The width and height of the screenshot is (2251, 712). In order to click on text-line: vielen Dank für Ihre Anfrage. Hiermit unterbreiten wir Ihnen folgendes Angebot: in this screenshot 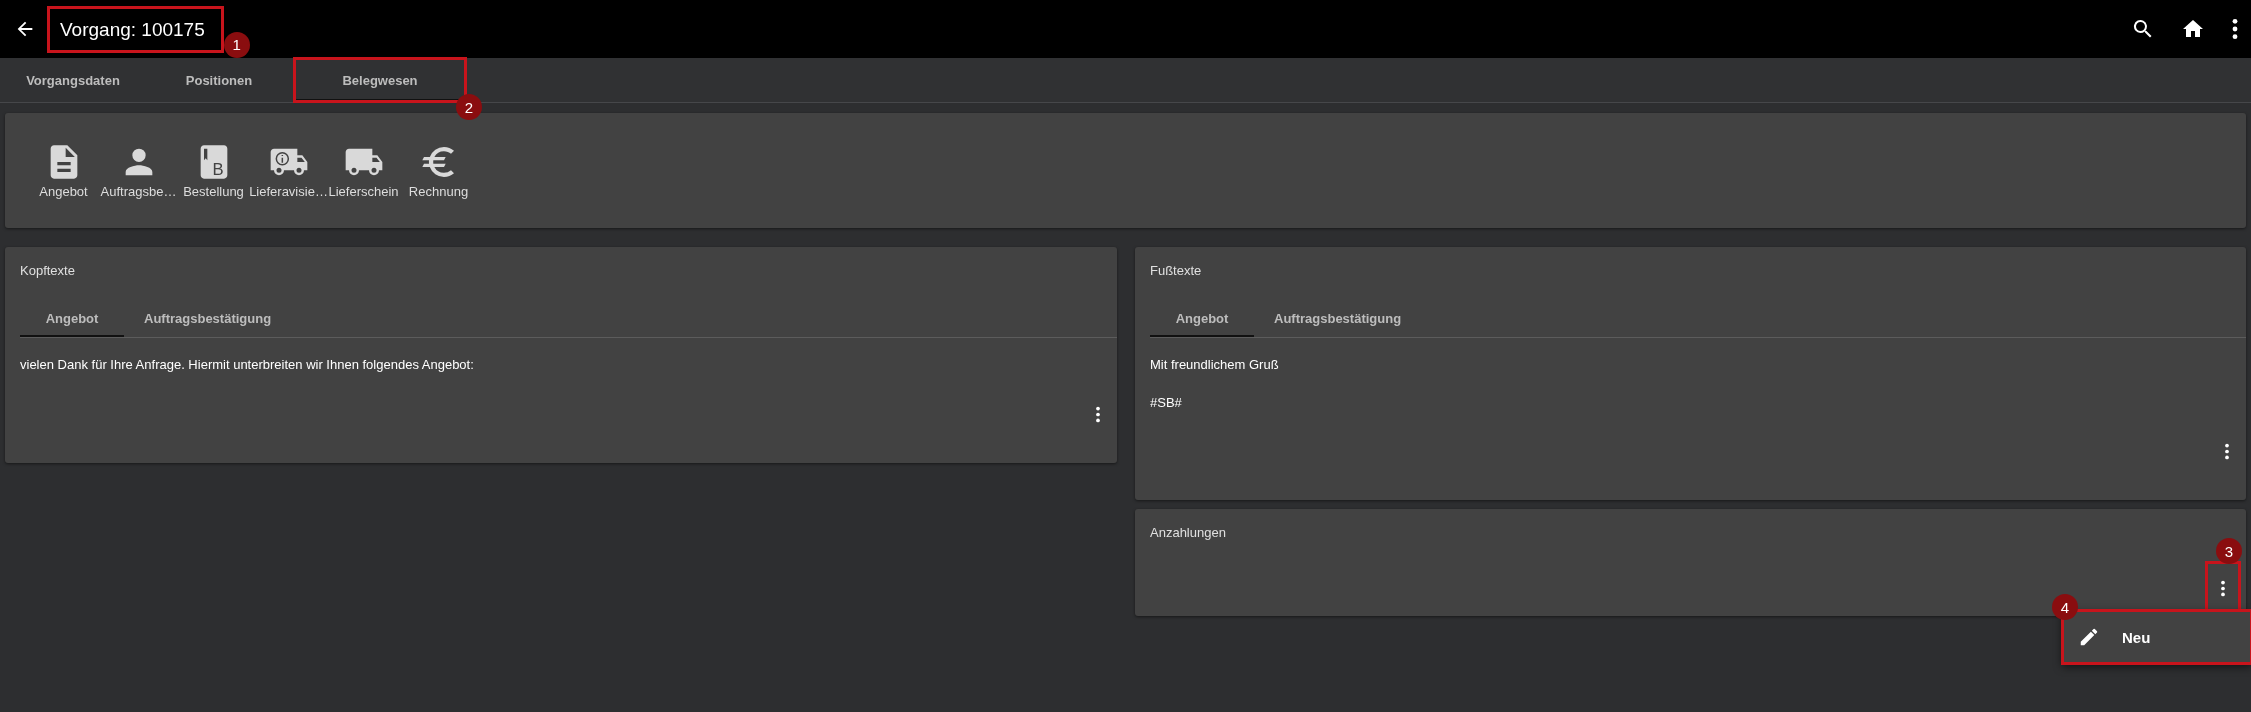, I will do `click(247, 365)`.